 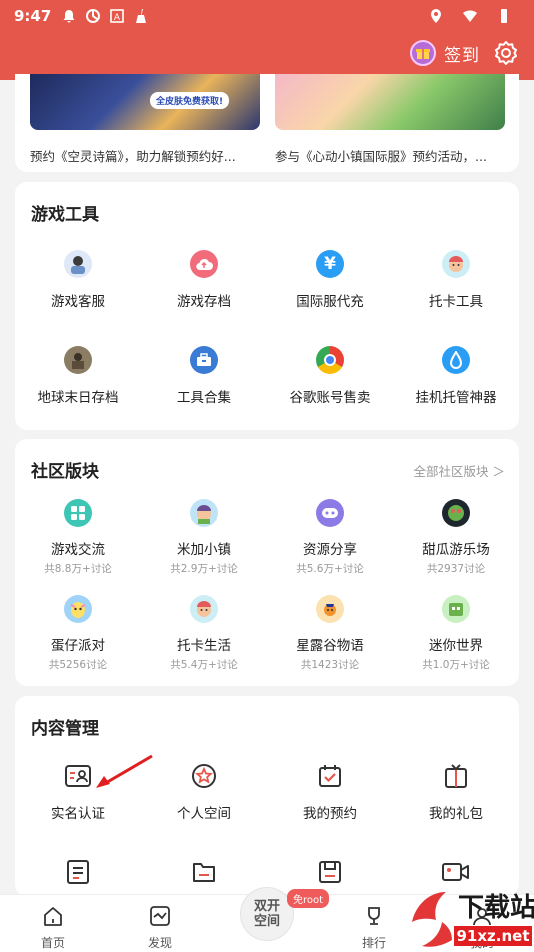 What do you see at coordinates (456, 550) in the screenshot?
I see `community-label: 甜瓜游乐场` at bounding box center [456, 550].